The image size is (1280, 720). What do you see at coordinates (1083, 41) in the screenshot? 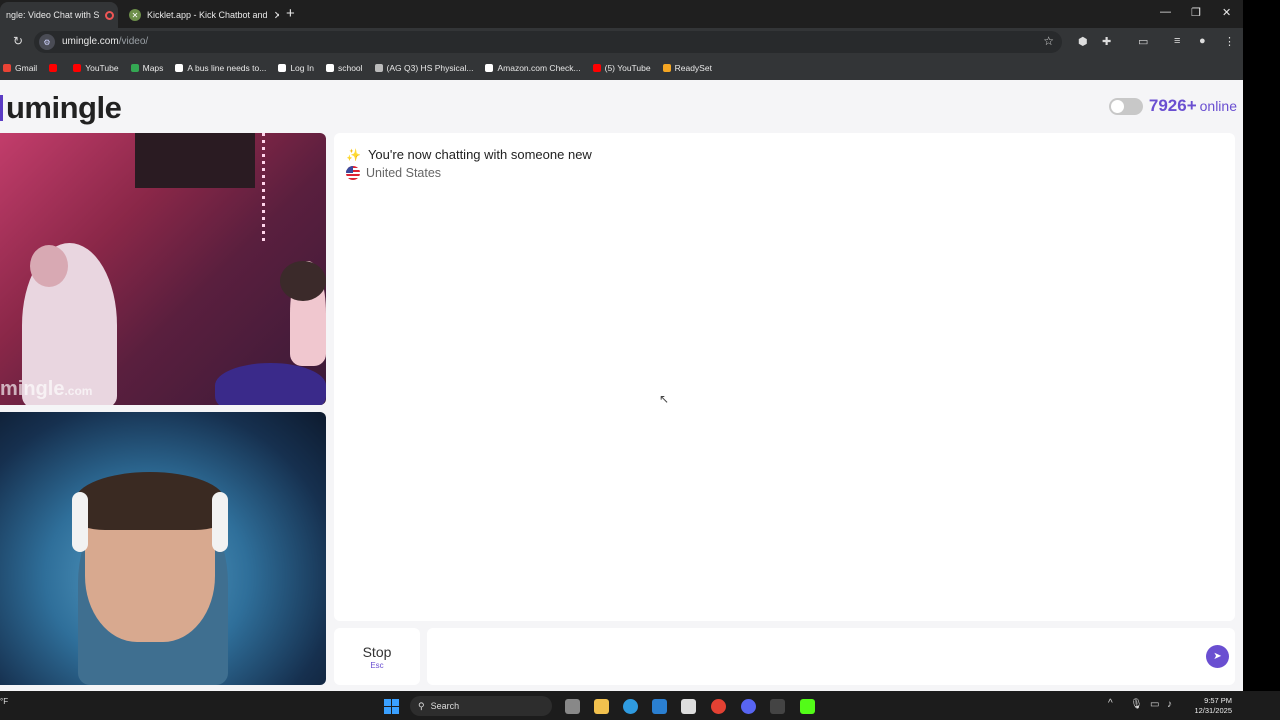
I see `extension-badge-icon: ⬢` at bounding box center [1083, 41].